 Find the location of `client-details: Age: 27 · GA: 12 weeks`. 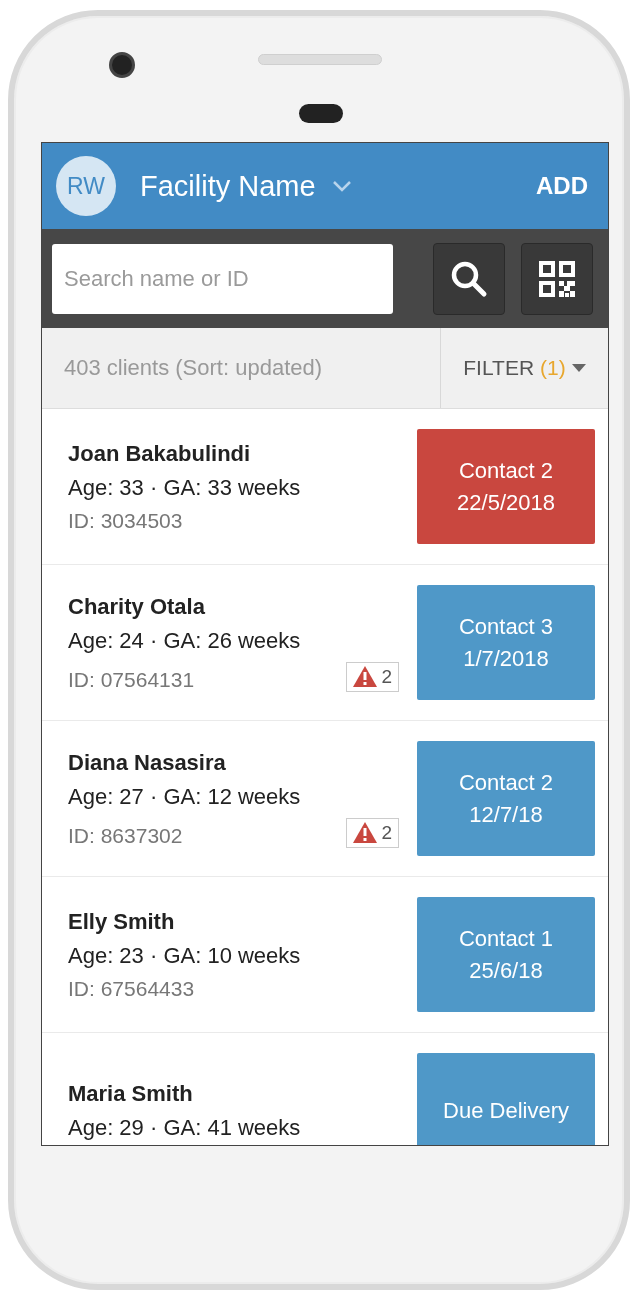

client-details: Age: 27 · GA: 12 weeks is located at coordinates (185, 796).